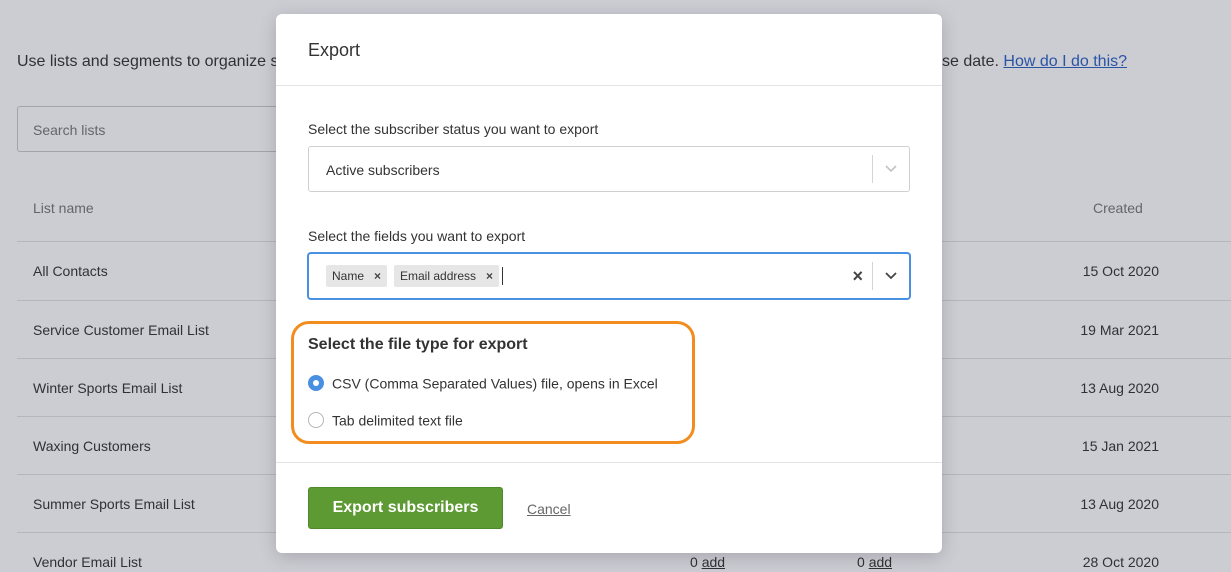 Image resolution: width=1231 pixels, height=572 pixels. I want to click on fields-label: Select the fields you want to export, so click(417, 236).